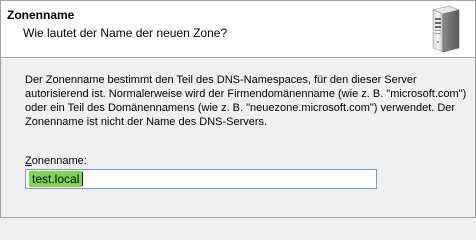 Image resolution: width=476 pixels, height=240 pixels. What do you see at coordinates (28, 161) in the screenshot?
I see `zone-name-label-accelerator: Z` at bounding box center [28, 161].